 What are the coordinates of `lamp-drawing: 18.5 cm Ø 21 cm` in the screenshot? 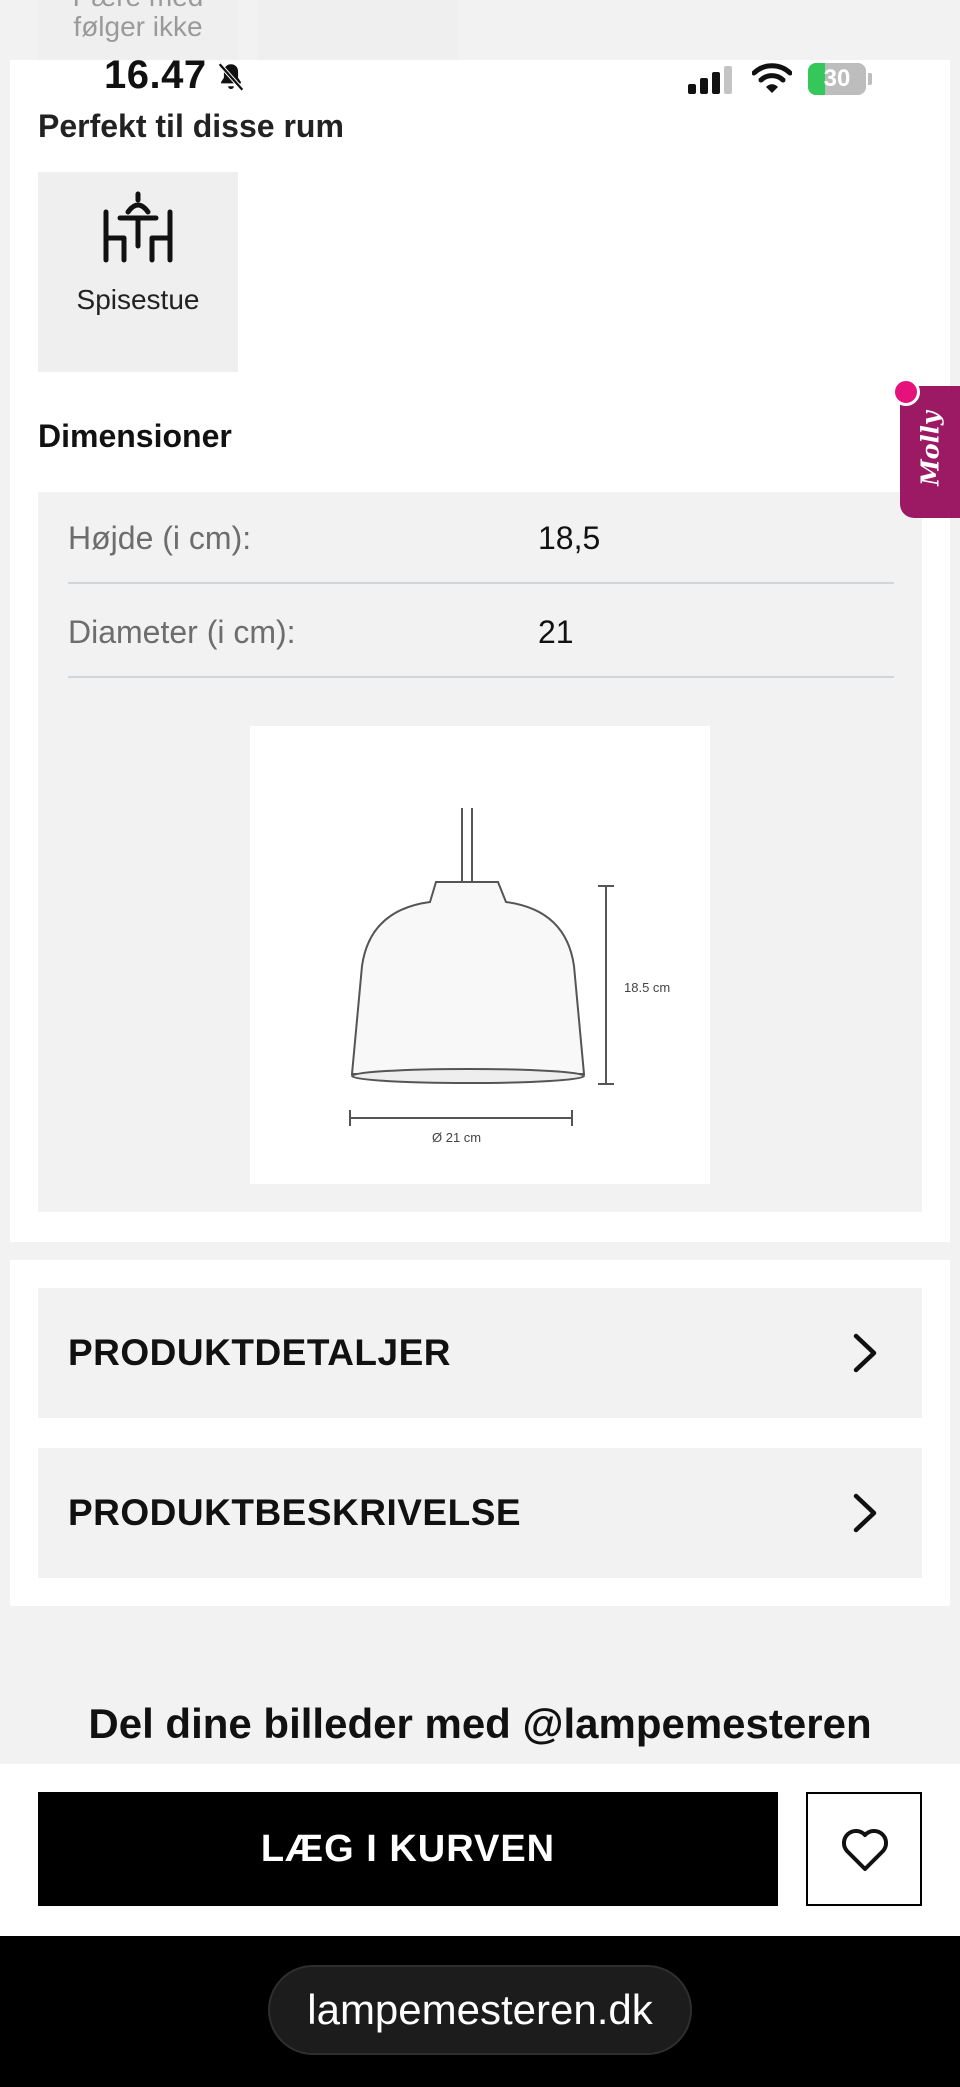 It's located at (509, 976).